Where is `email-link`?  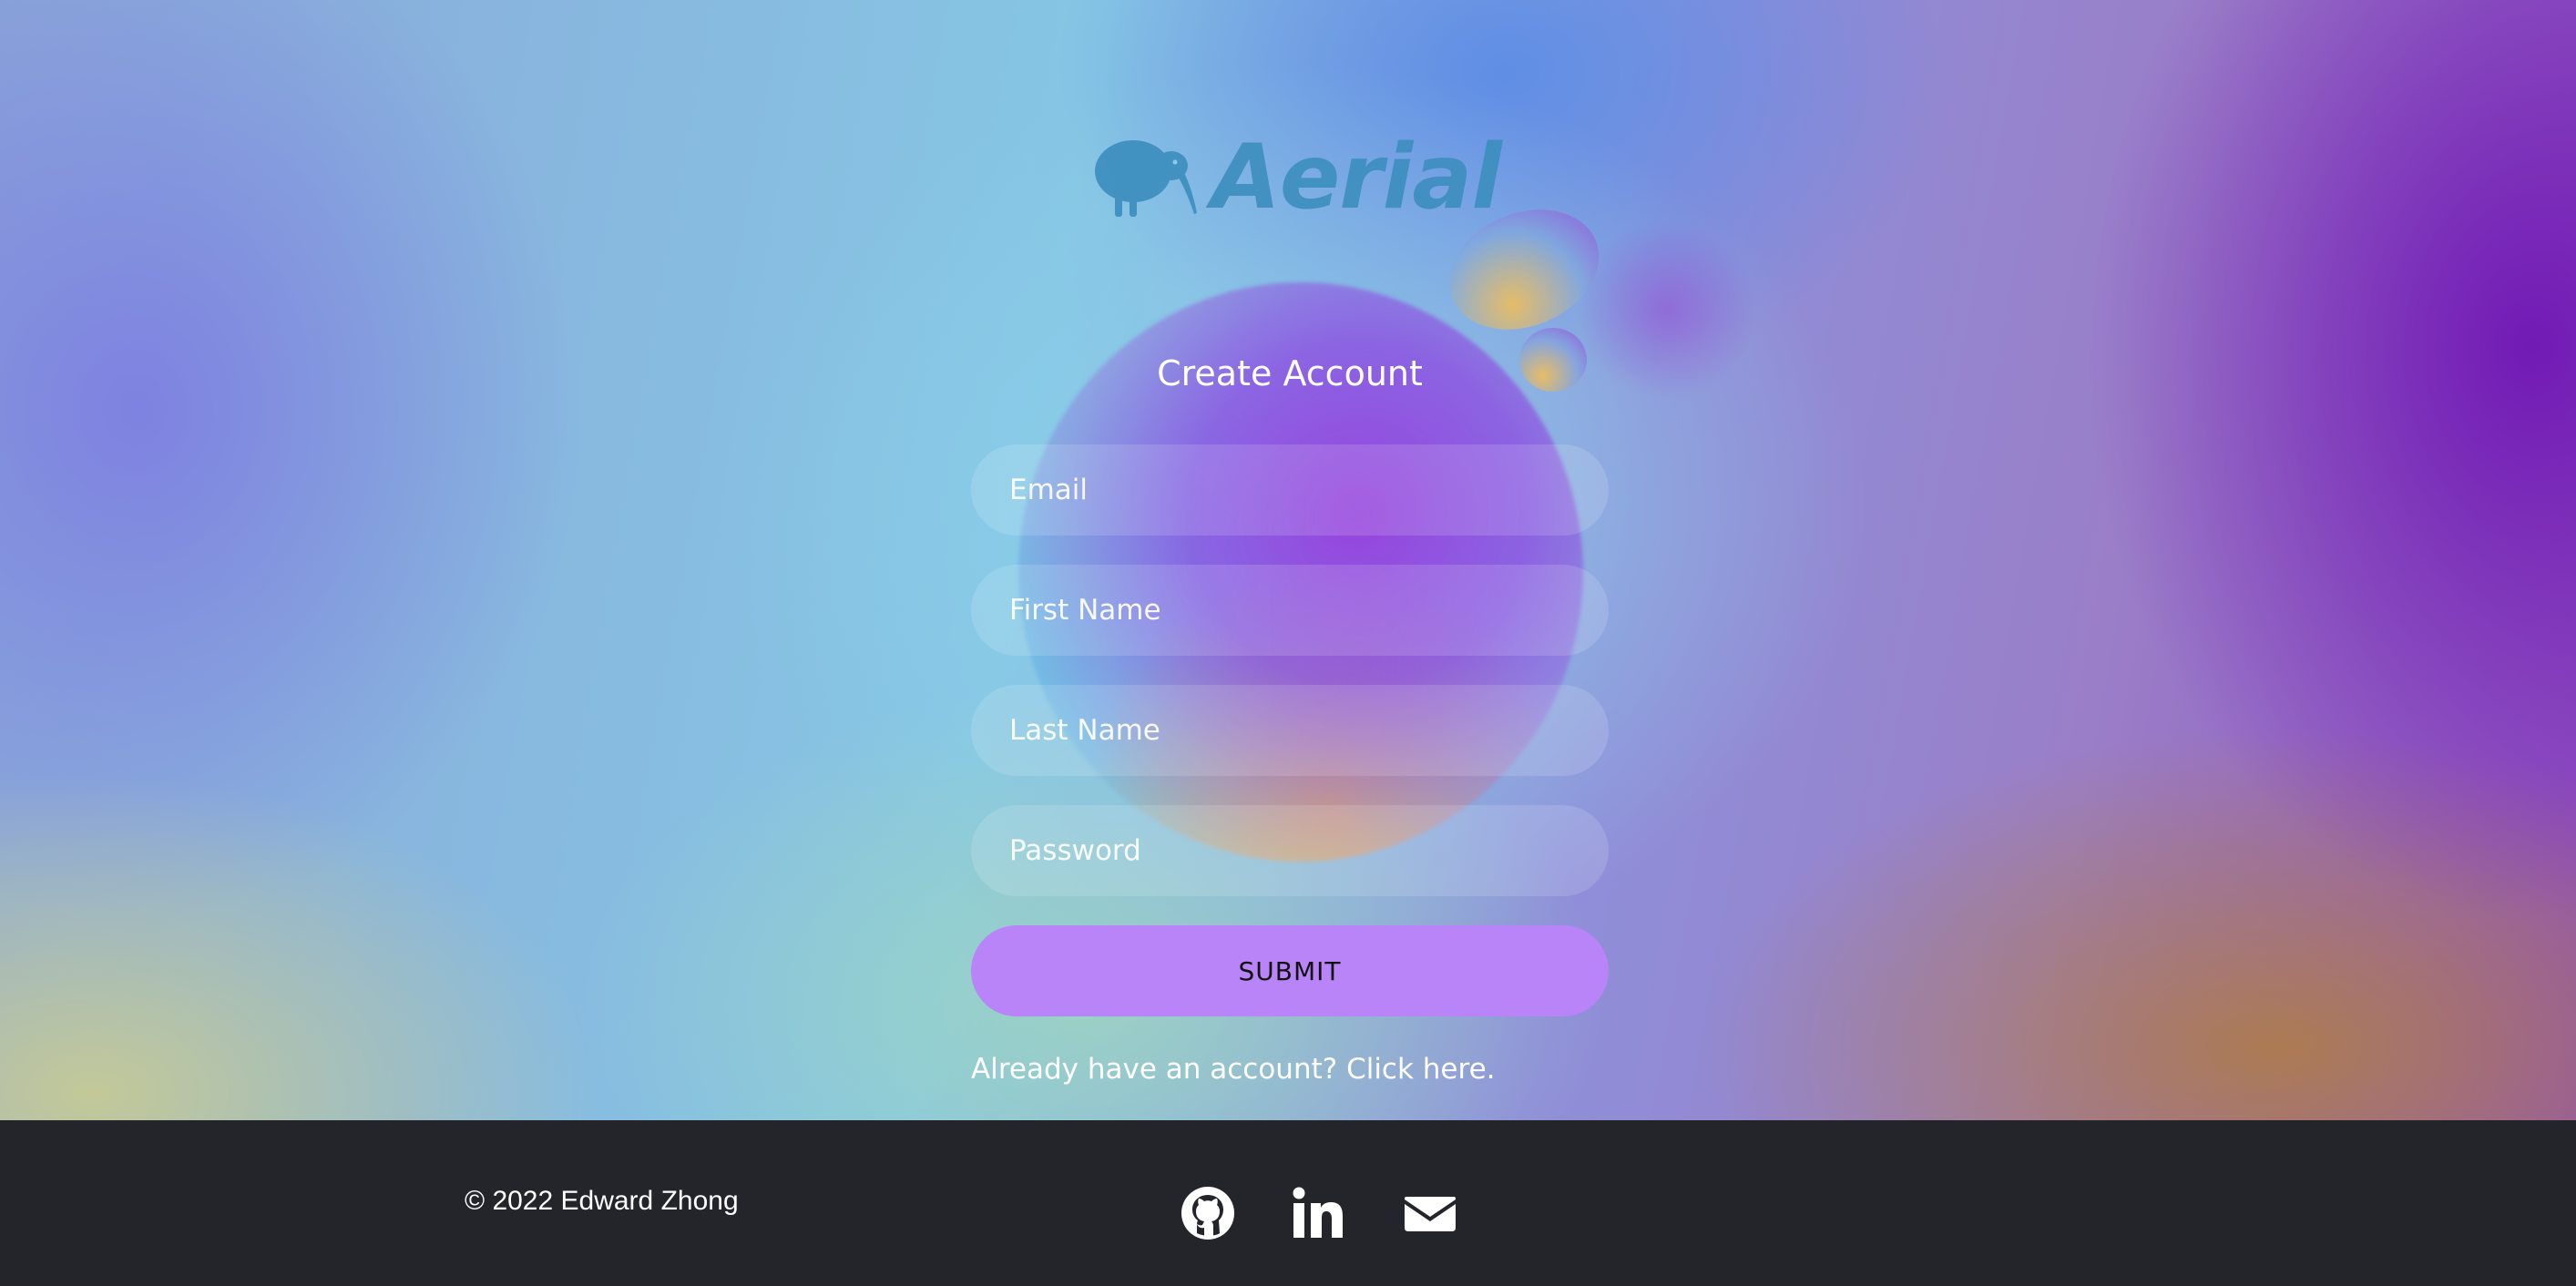 email-link is located at coordinates (1430, 1213).